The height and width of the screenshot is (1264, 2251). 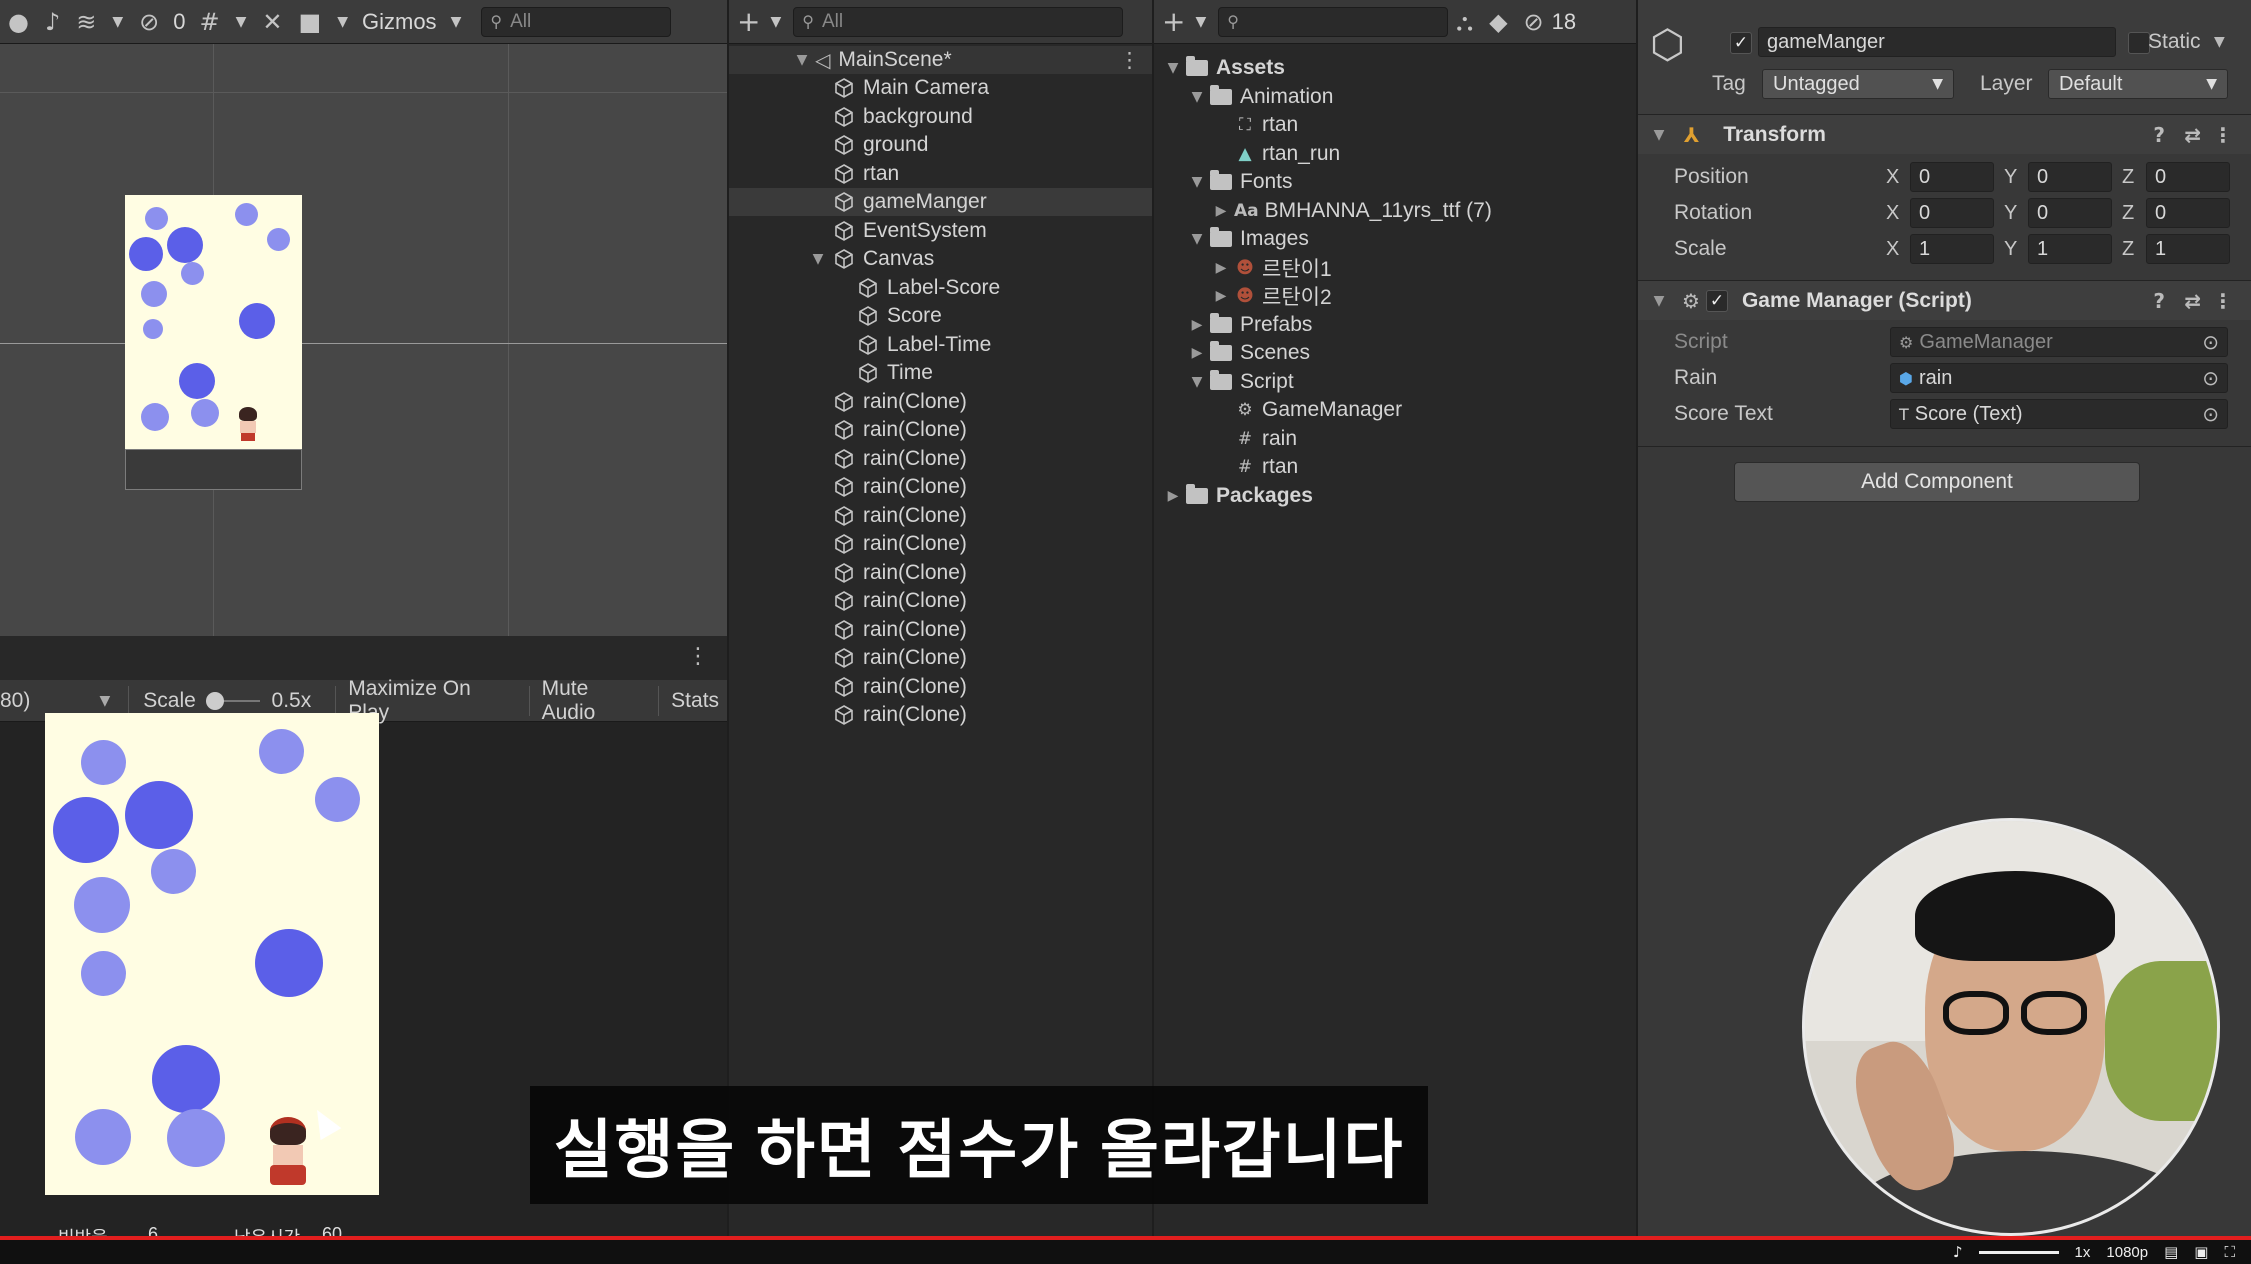 What do you see at coordinates (1741, 43) in the screenshot?
I see `active-checkbox: ✓` at bounding box center [1741, 43].